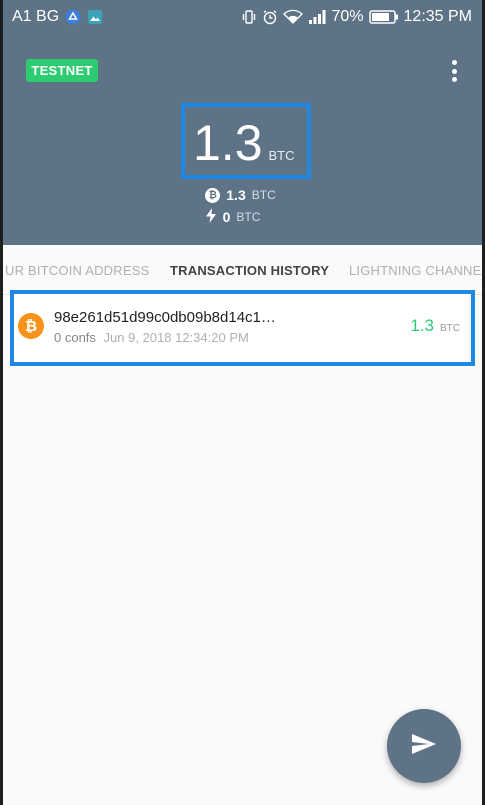  I want to click on lightning-amount: 0, so click(226, 217).